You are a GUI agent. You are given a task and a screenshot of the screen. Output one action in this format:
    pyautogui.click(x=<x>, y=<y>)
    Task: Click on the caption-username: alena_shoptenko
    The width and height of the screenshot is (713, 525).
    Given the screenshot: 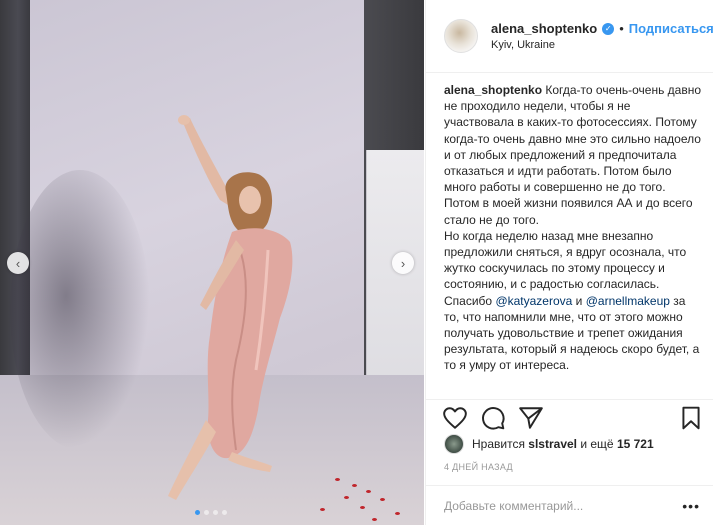 What is the action you would take?
    pyautogui.click(x=493, y=90)
    